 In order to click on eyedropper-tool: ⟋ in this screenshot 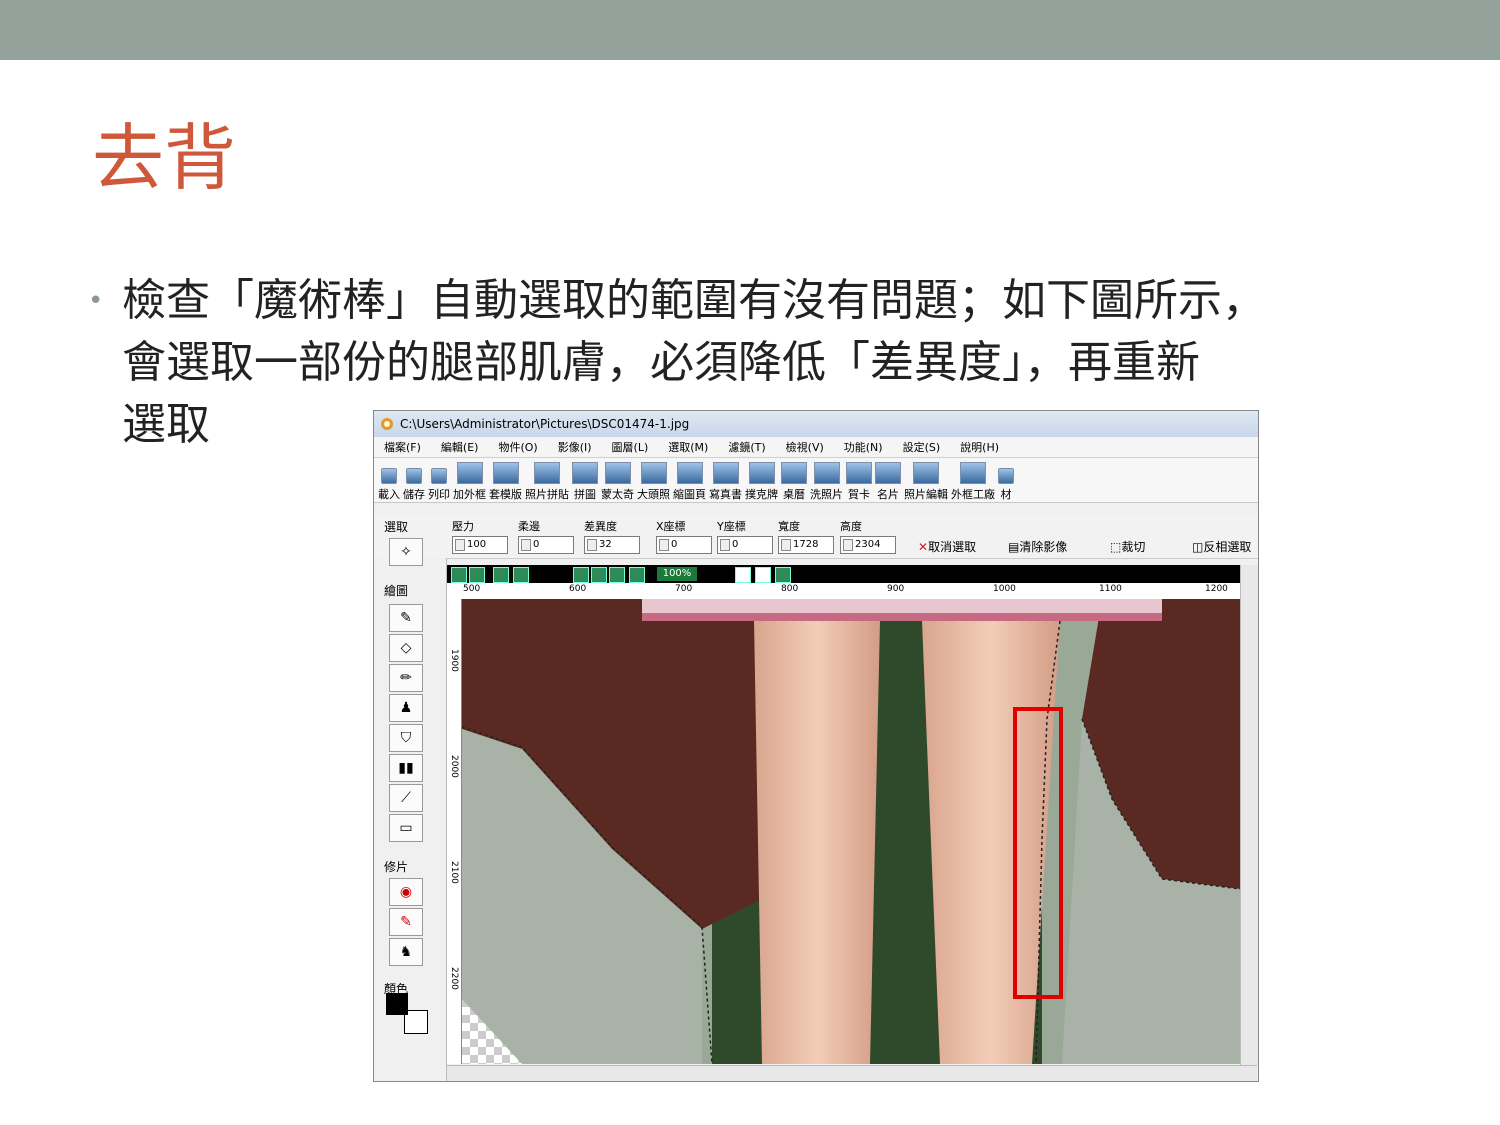, I will do `click(406, 798)`.